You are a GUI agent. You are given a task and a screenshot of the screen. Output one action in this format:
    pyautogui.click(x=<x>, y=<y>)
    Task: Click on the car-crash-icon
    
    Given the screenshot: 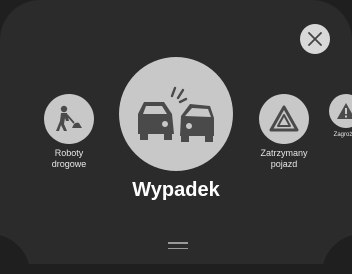 What is the action you would take?
    pyautogui.click(x=176, y=114)
    